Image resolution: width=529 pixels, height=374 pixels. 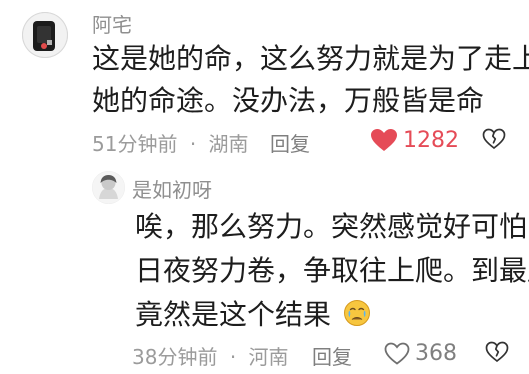 I want to click on like-button: 1282, so click(x=414, y=140).